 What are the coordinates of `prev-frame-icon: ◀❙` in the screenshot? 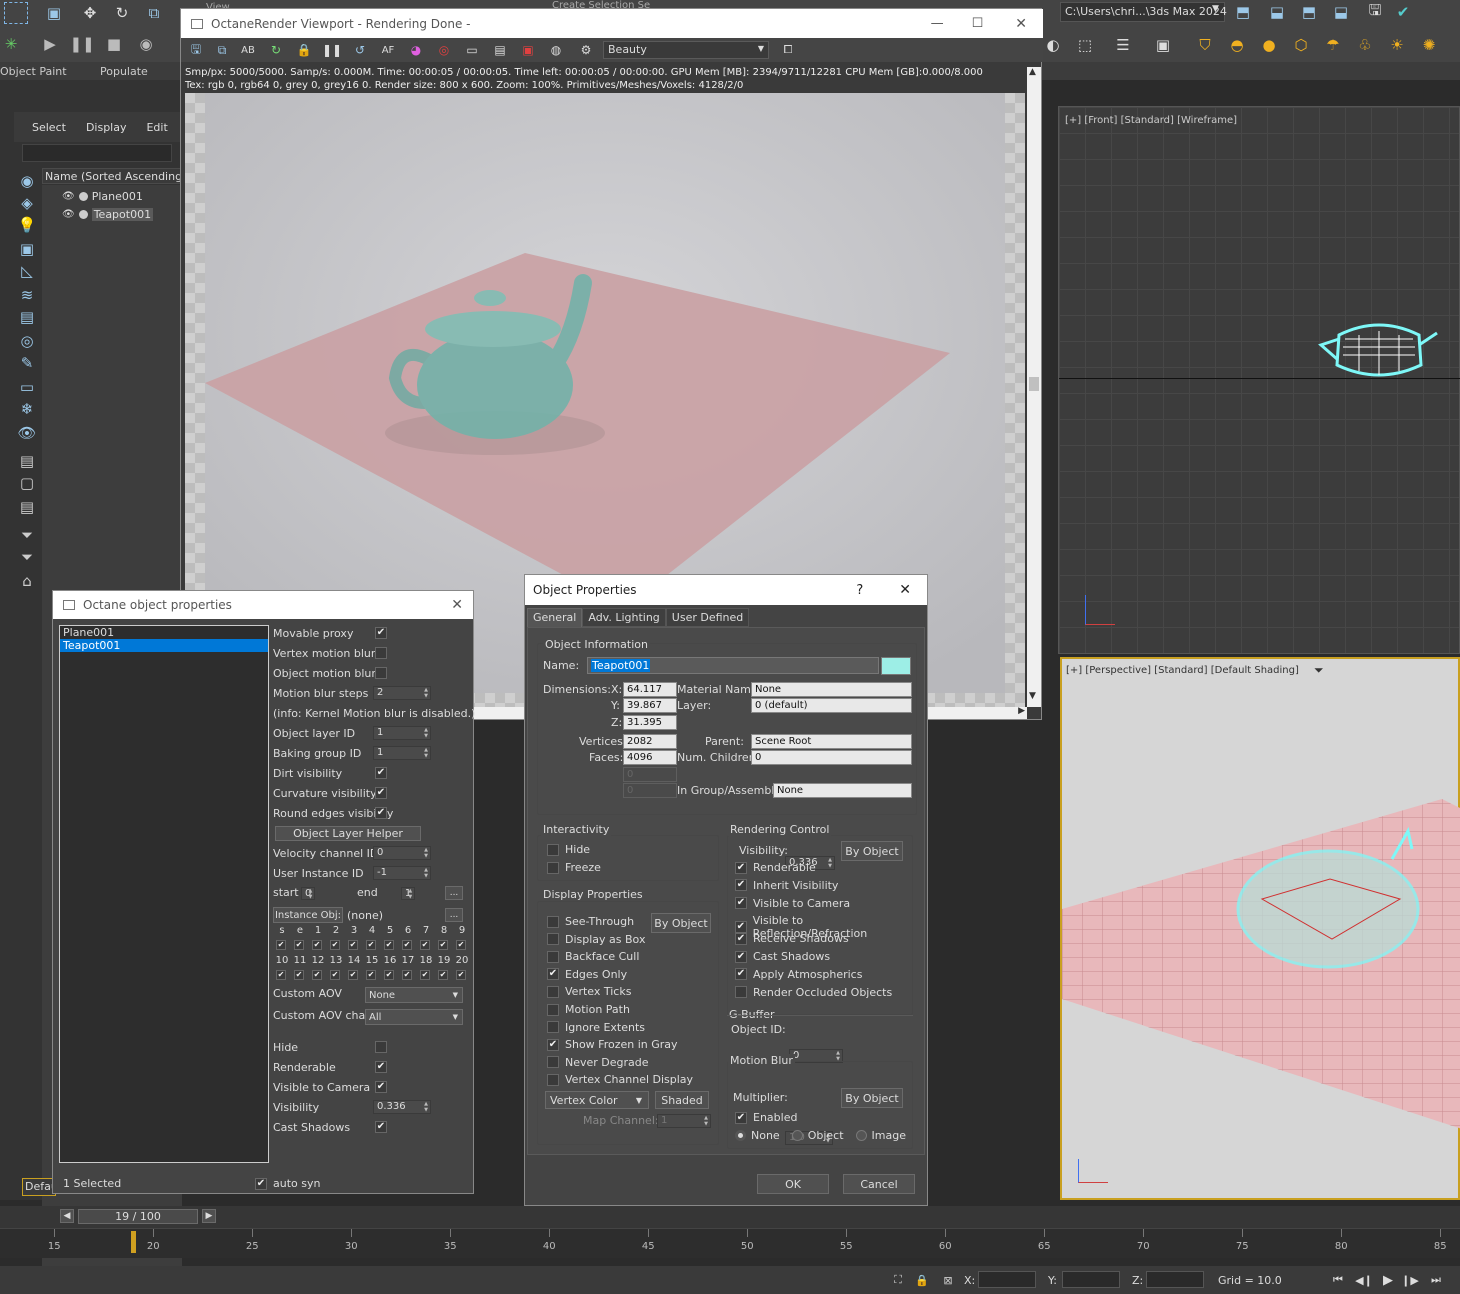 It's located at (1364, 1280).